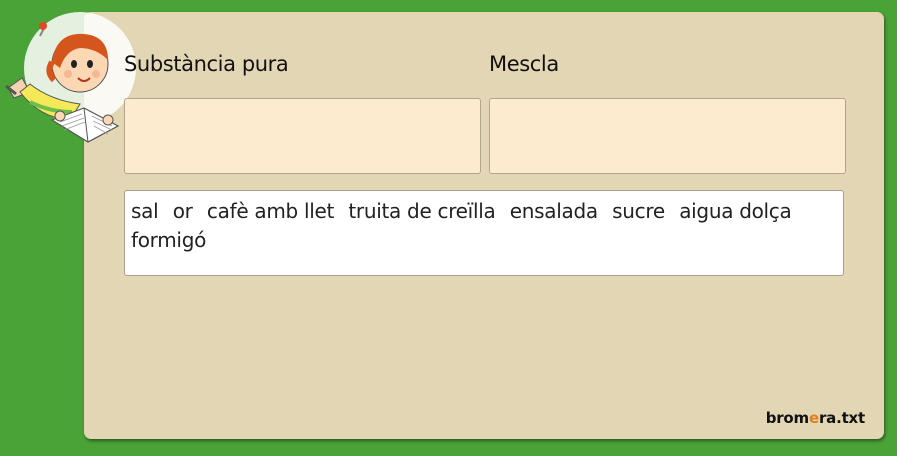 Image resolution: width=897 pixels, height=456 pixels. I want to click on draggable-word: cafè amb llet, so click(270, 211).